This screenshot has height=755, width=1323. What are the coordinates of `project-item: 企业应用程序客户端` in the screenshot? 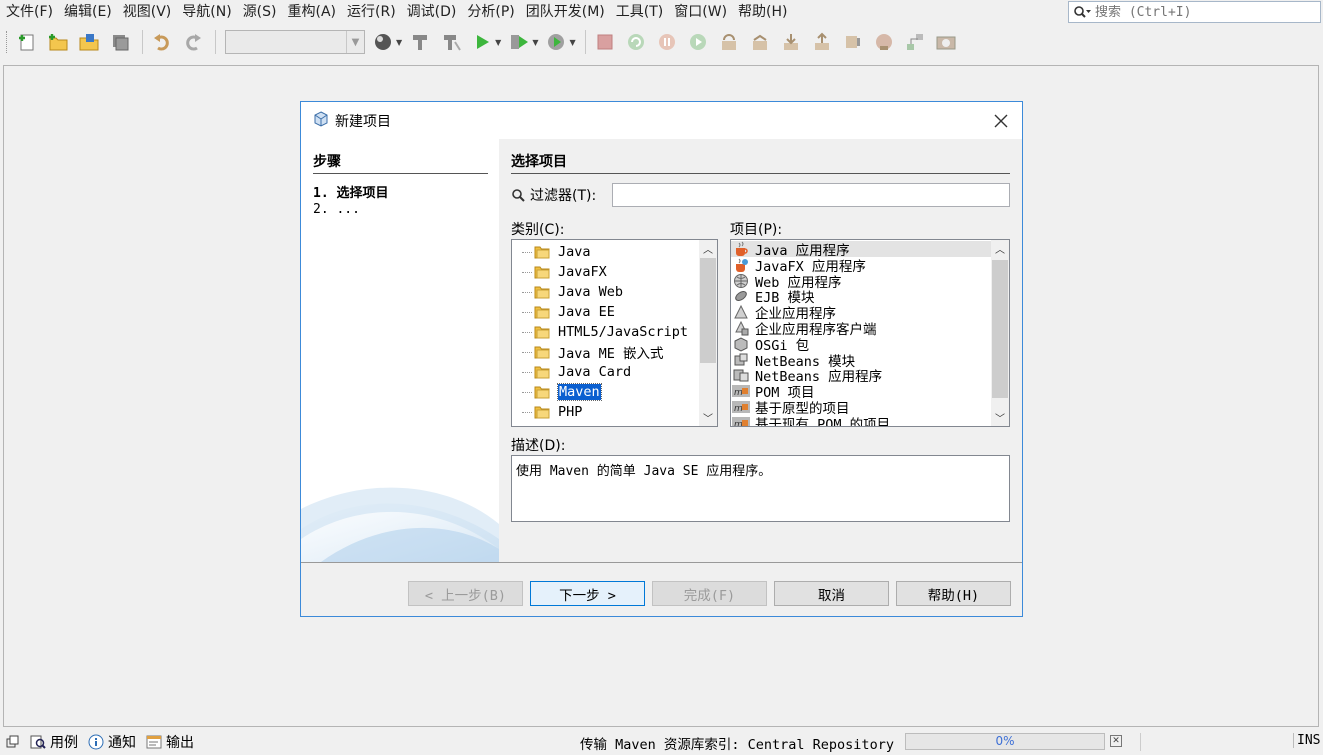 It's located at (861, 329).